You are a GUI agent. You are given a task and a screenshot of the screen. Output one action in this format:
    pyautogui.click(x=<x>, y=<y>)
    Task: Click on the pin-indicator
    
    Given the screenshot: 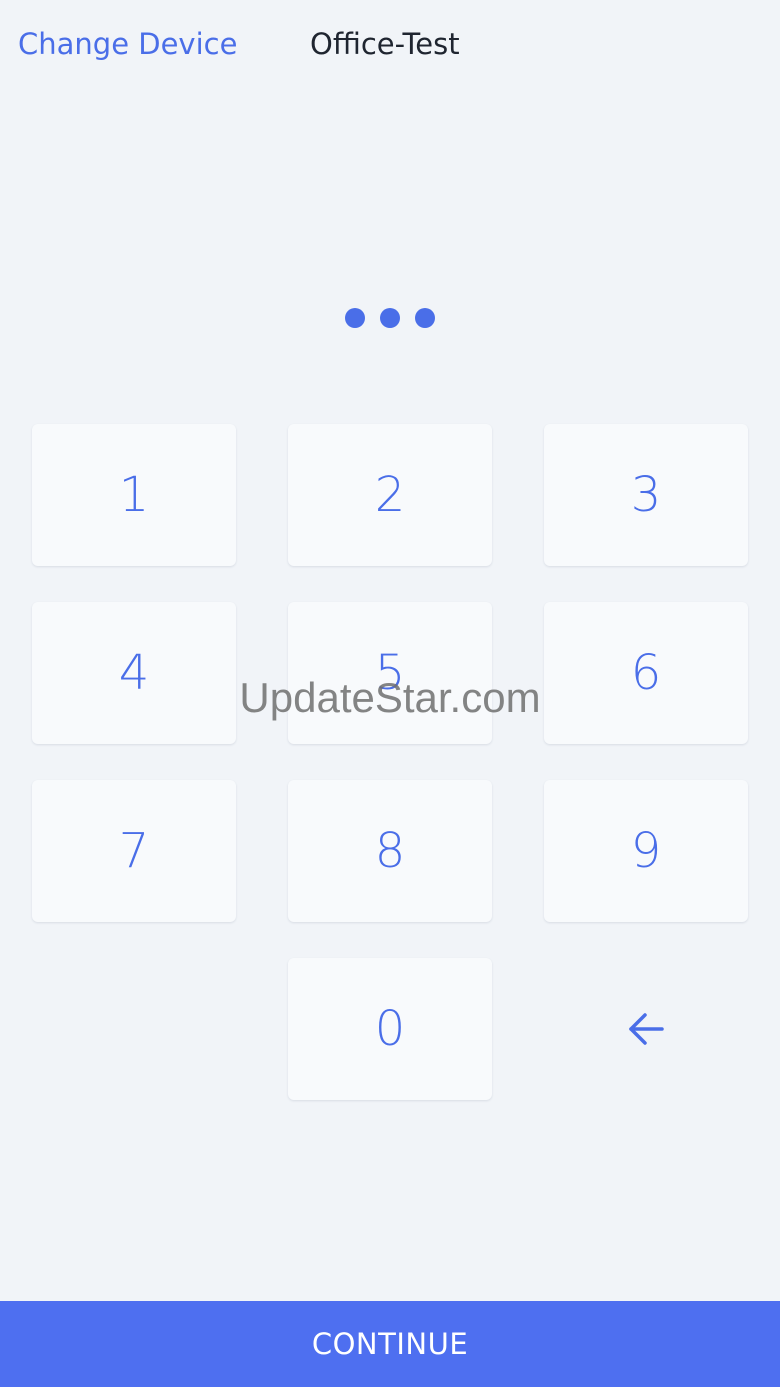 What is the action you would take?
    pyautogui.click(x=390, y=318)
    